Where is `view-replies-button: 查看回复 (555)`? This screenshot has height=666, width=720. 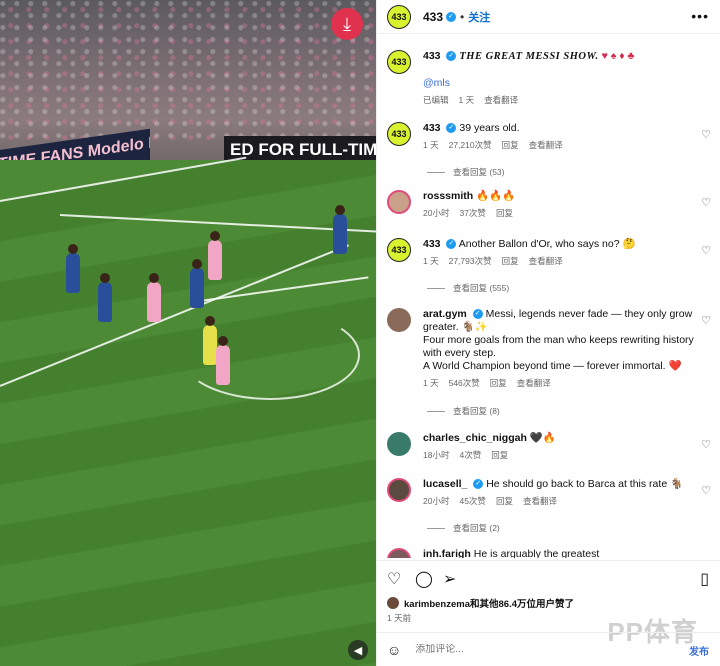 view-replies-button: 查看回复 (555) is located at coordinates (468, 288).